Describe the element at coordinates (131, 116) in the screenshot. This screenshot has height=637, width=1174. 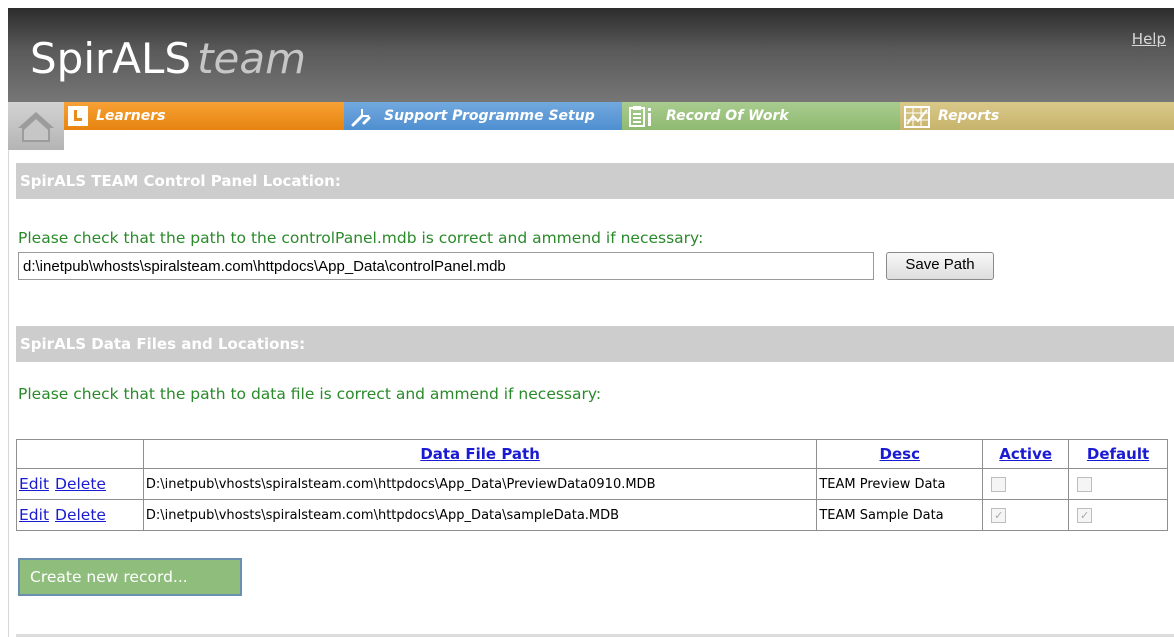
I see `tab-learners-label: Learners` at that location.